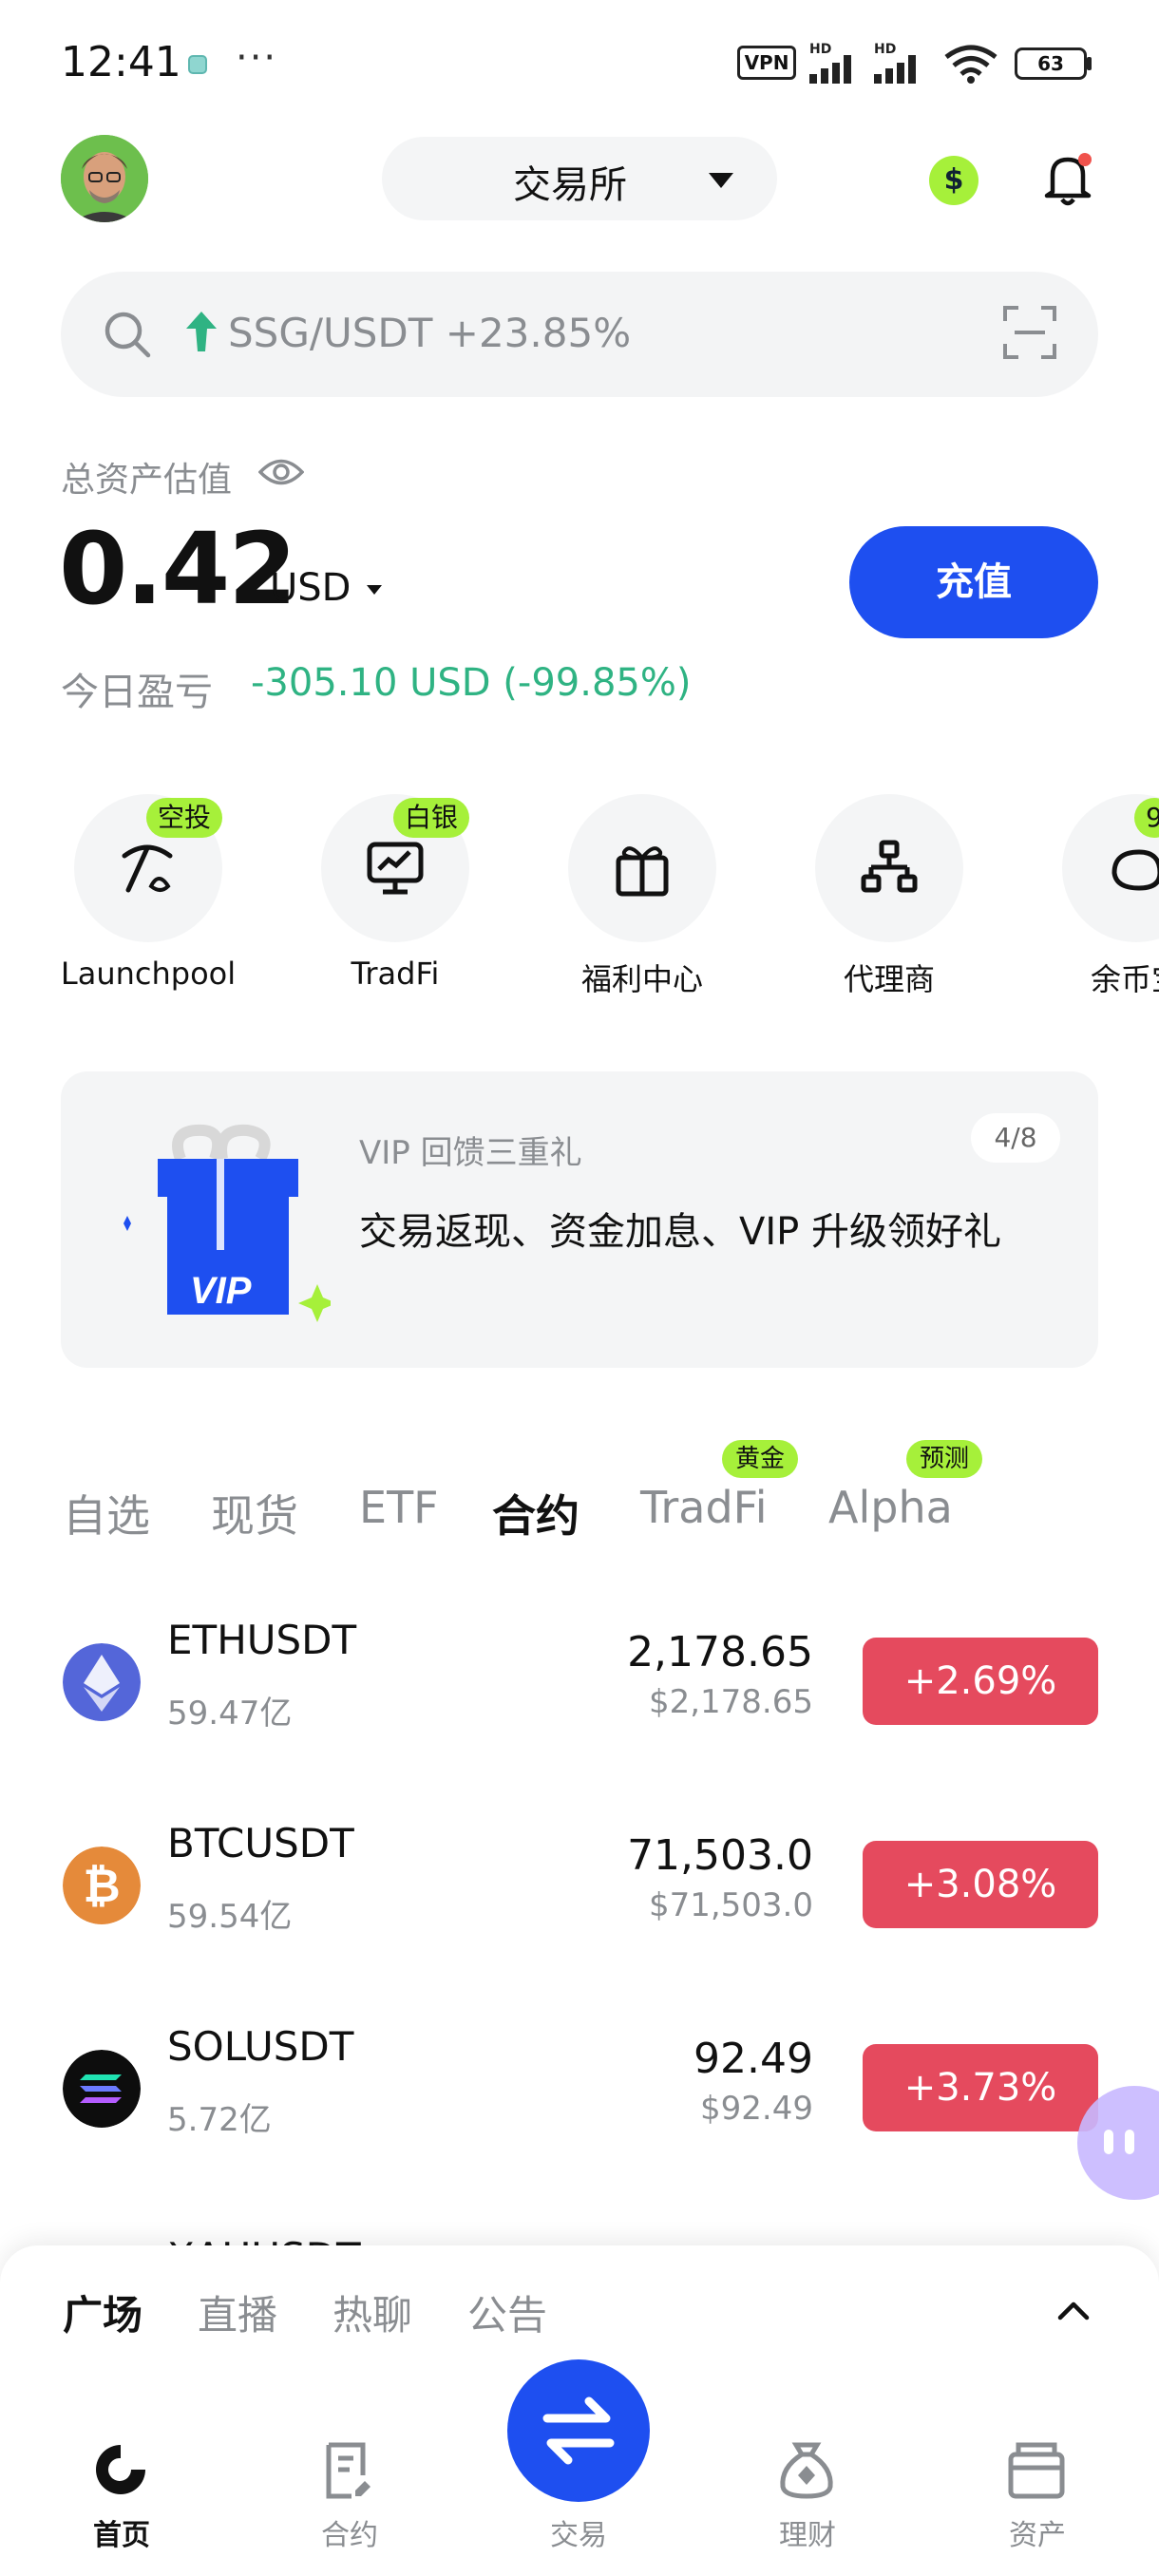  I want to click on battery-tip, so click(1089, 63).